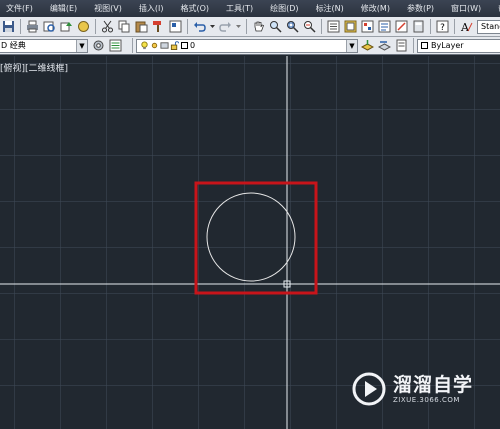  I want to click on layer-state-icon, so click(401, 45).